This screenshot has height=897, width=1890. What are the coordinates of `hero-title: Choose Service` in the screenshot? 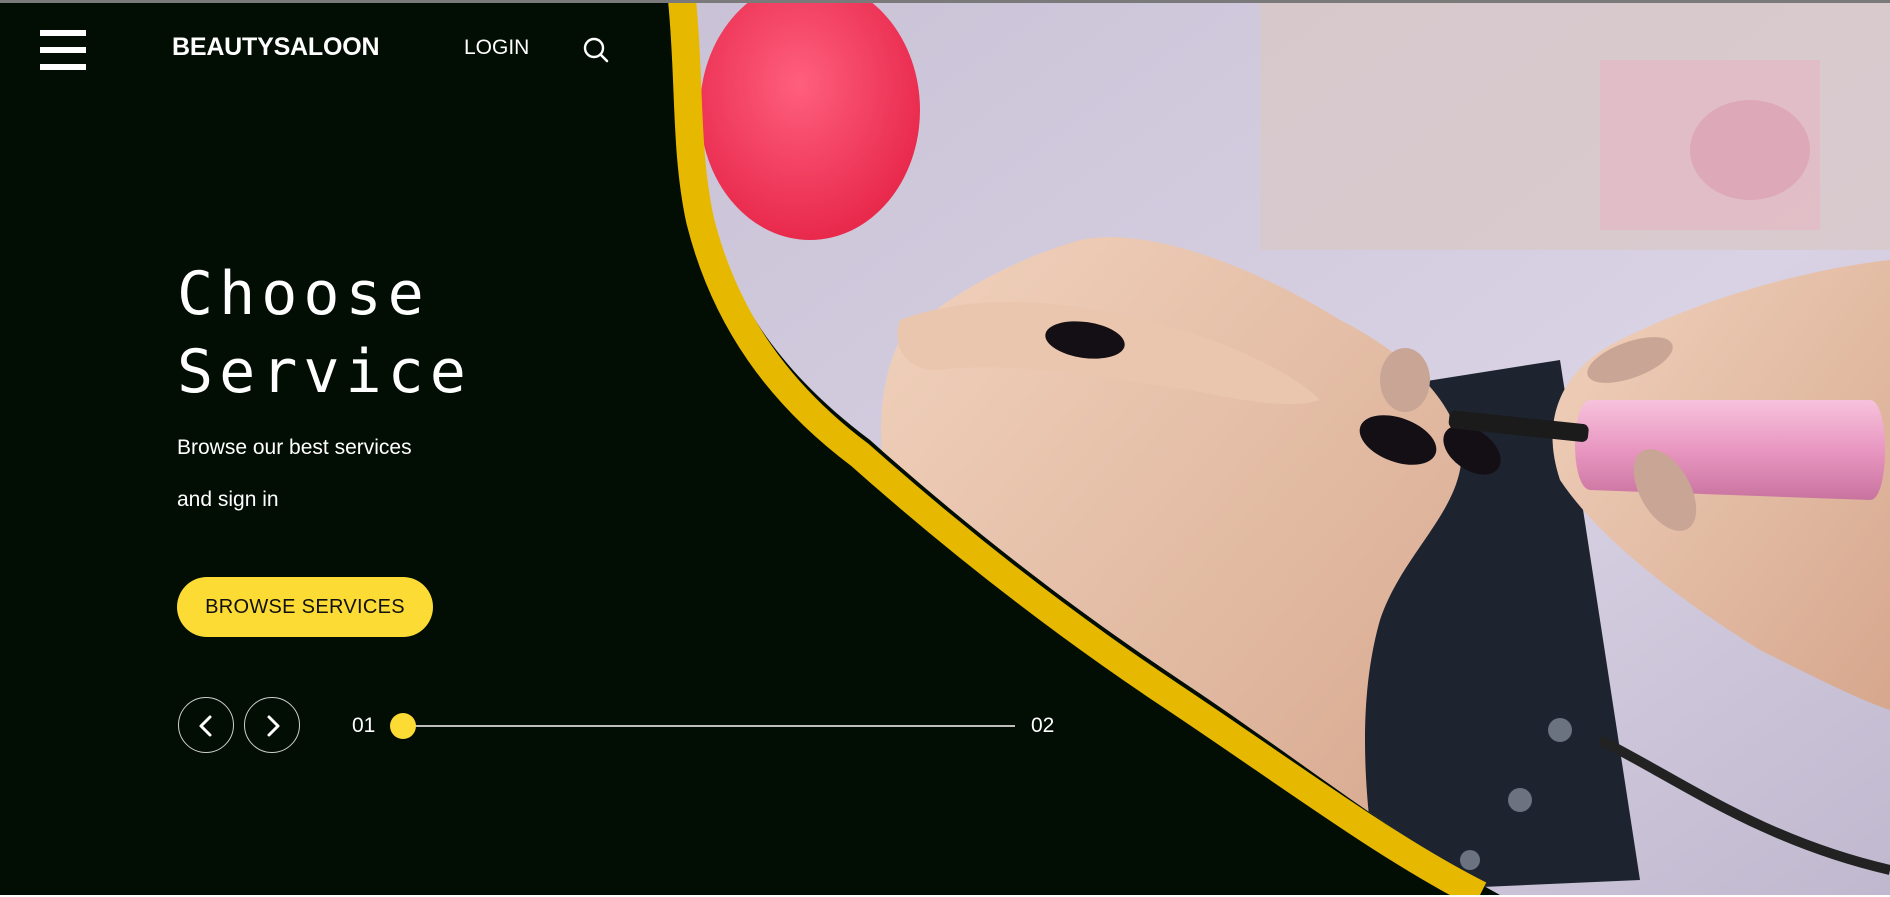 It's located at (324, 333).